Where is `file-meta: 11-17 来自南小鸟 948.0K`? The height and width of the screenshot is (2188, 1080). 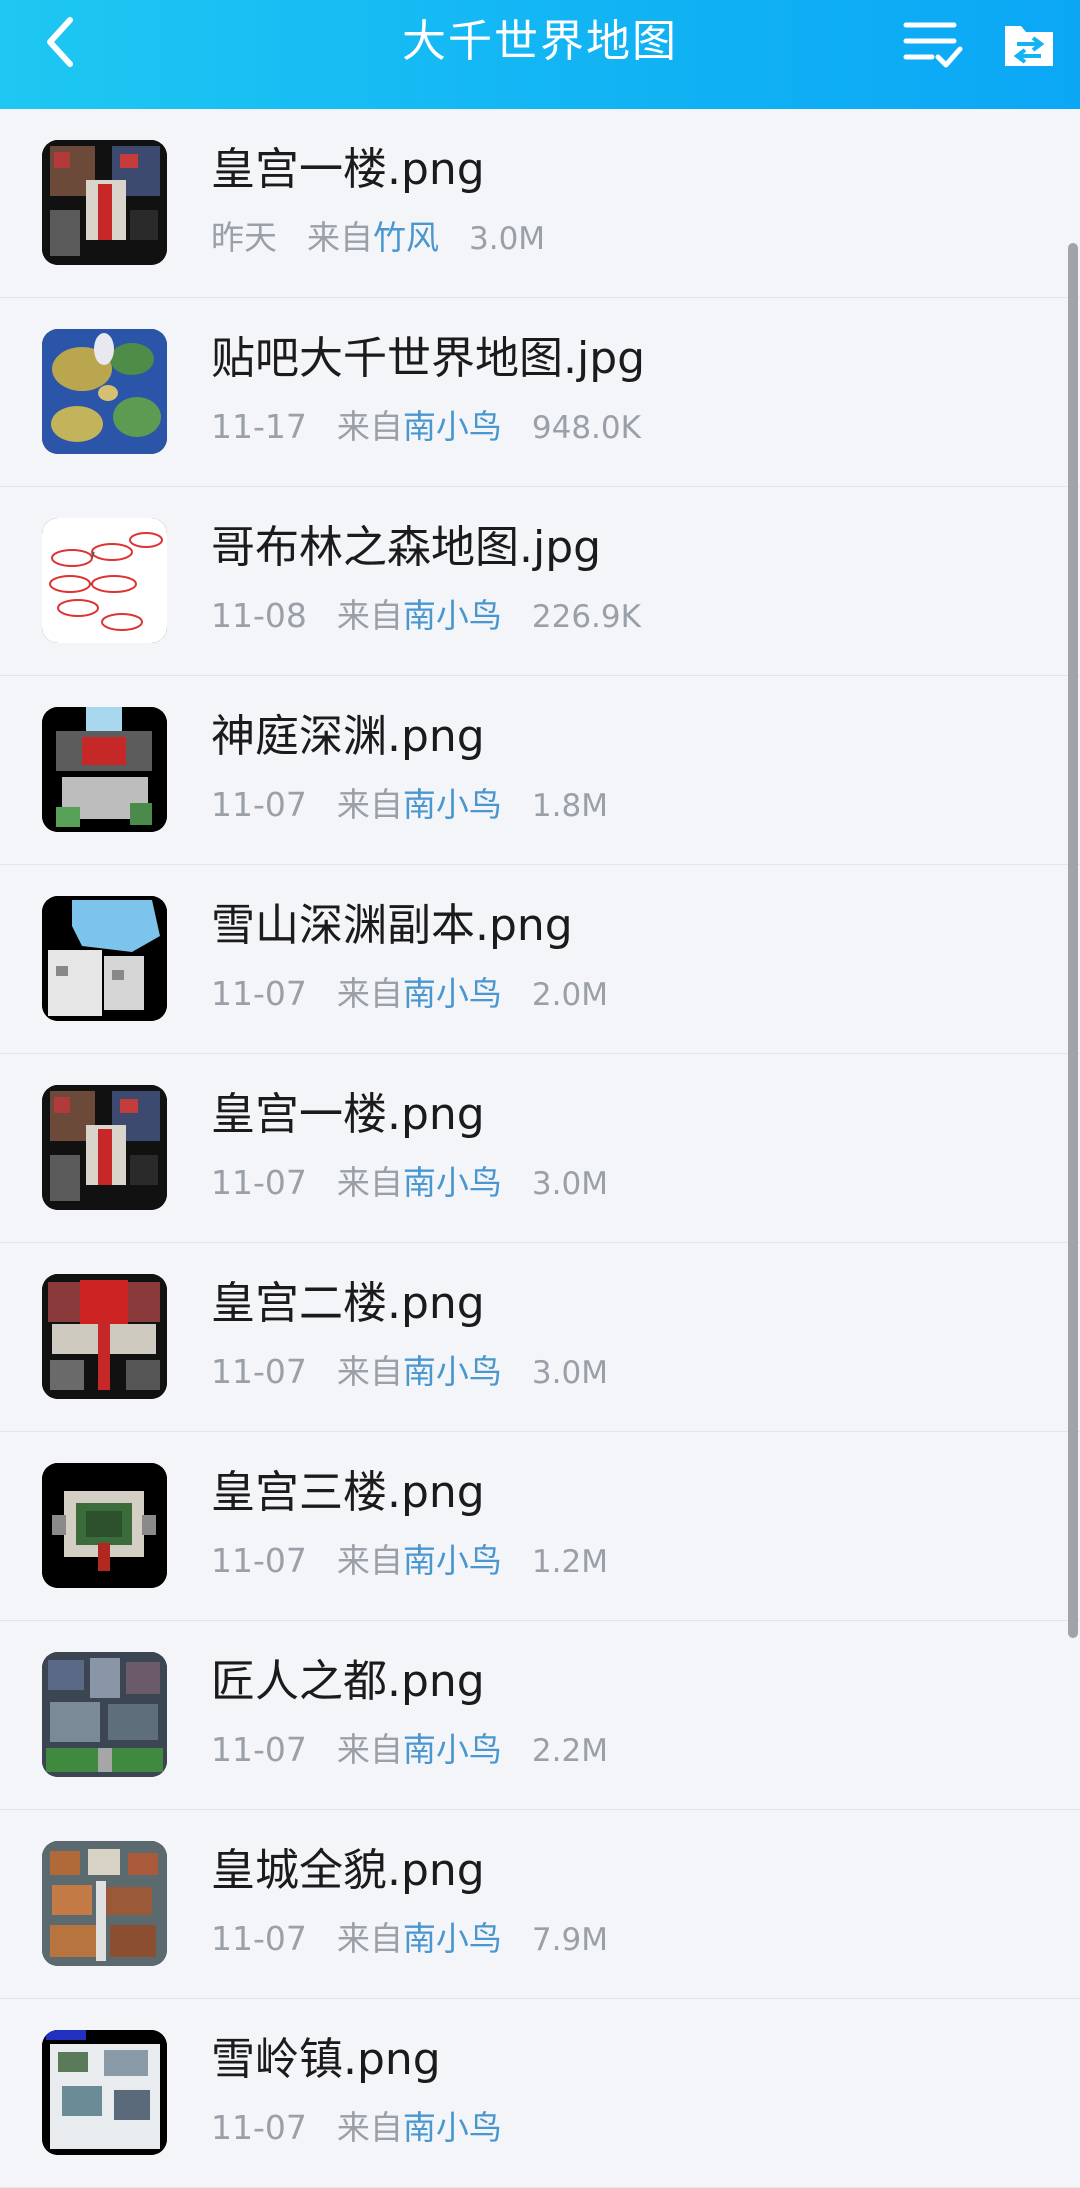 file-meta: 11-17 来自南小鸟 948.0K is located at coordinates (426, 427).